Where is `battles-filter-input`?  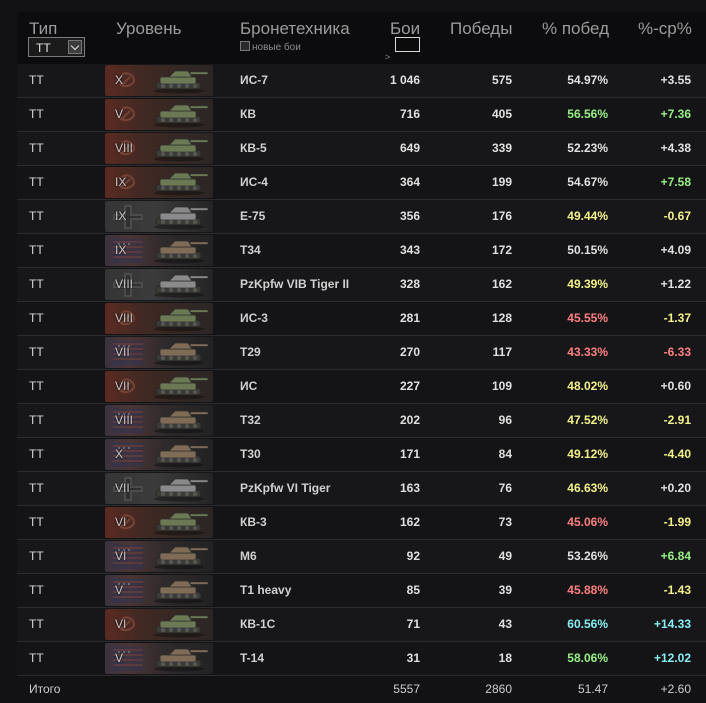
battles-filter-input is located at coordinates (407, 44).